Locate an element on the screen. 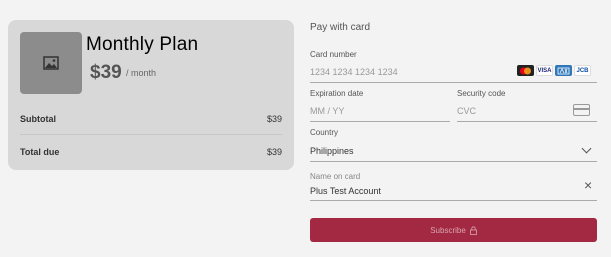 The height and width of the screenshot is (257, 611). visa-icon: VISA is located at coordinates (544, 70).